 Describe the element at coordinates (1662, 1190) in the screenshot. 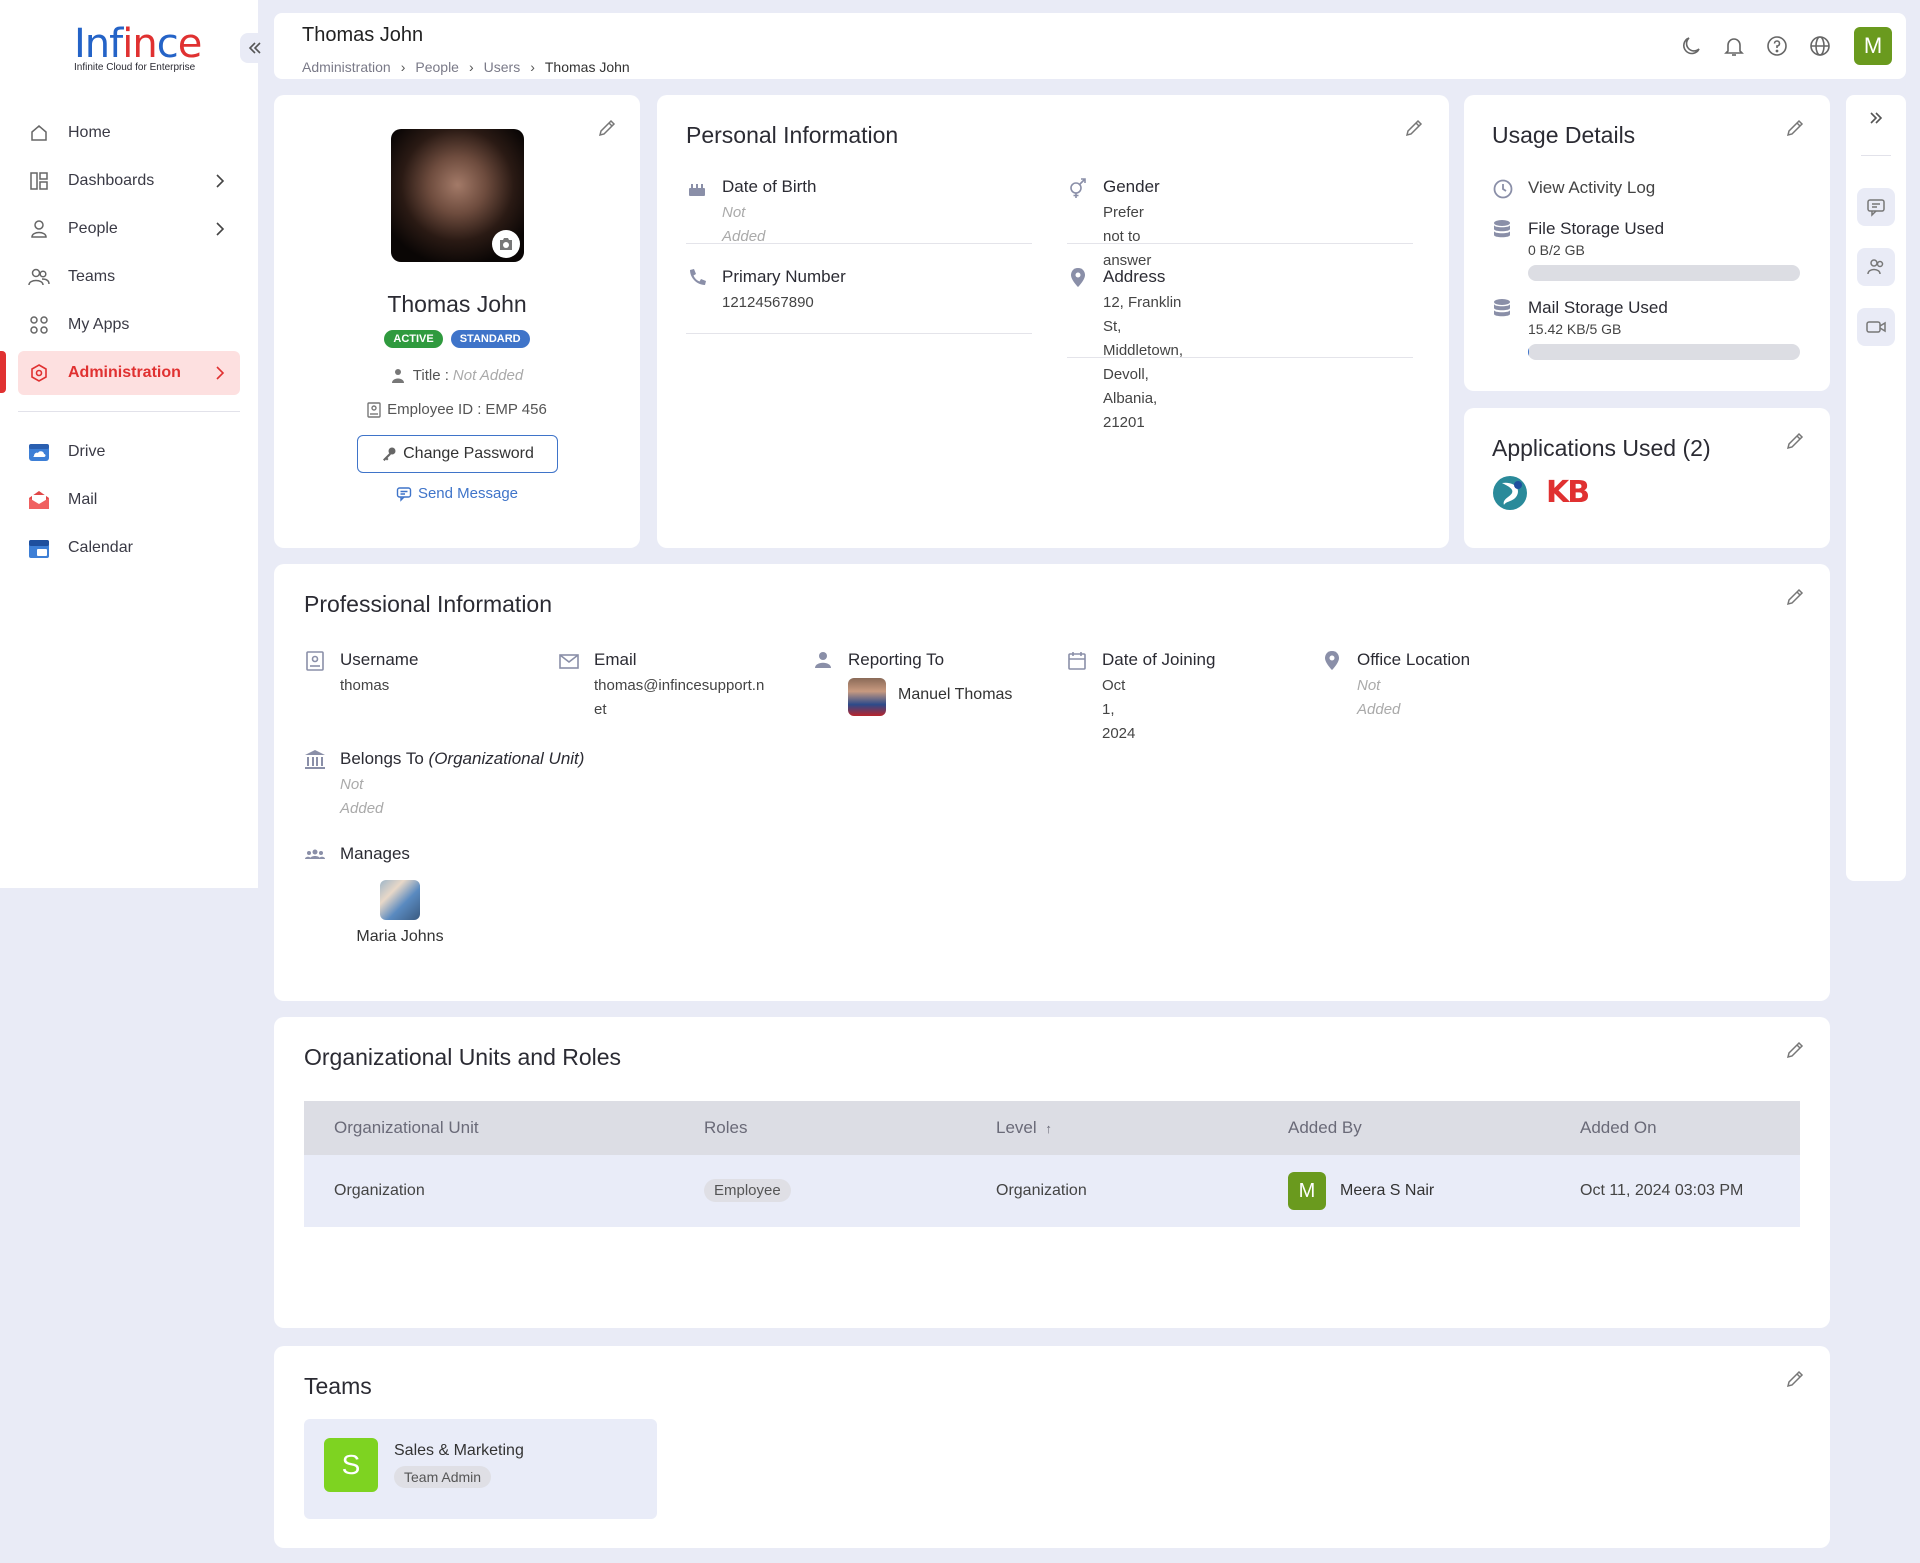

I see `cell-added-on: Oct 11, 2024 03:03 PM` at that location.